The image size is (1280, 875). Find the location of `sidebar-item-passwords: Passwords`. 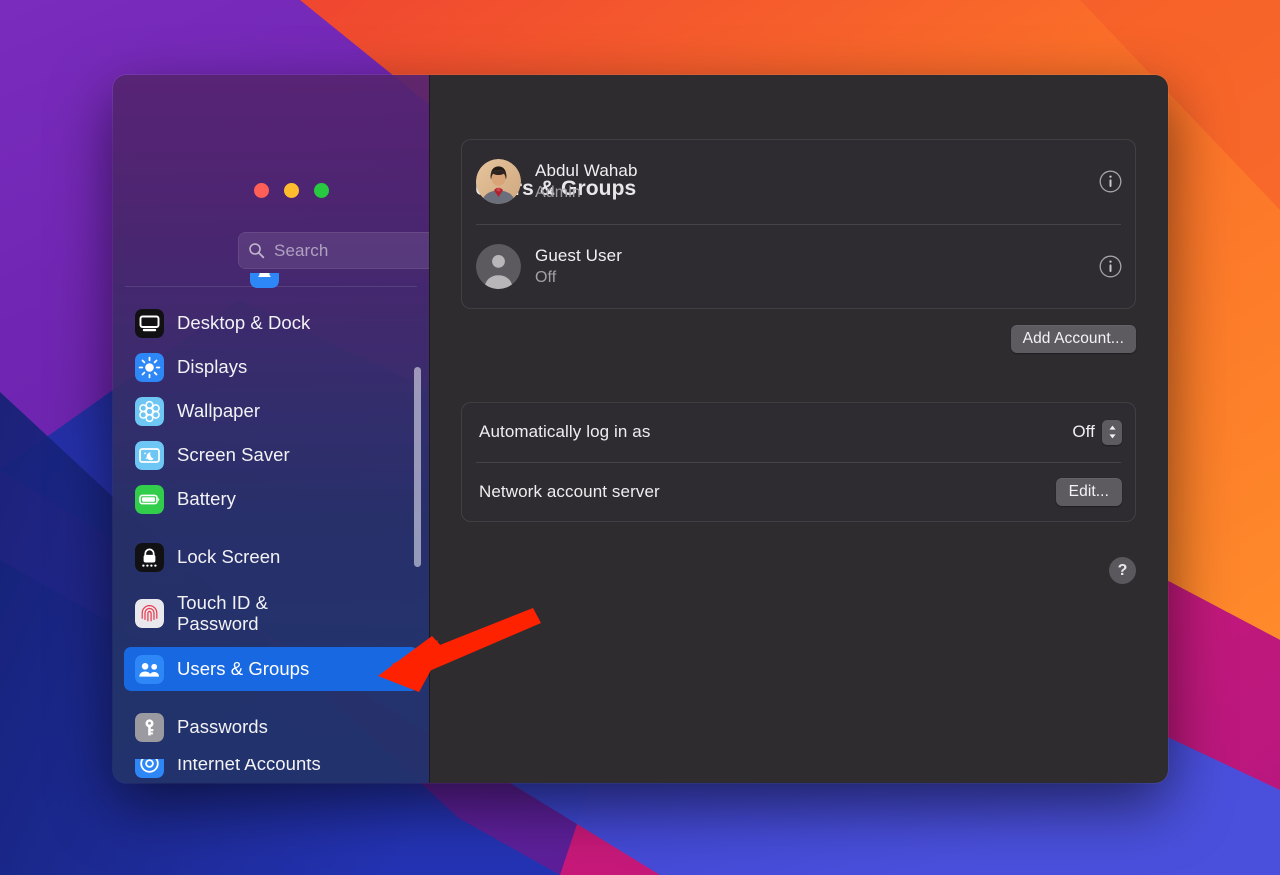

sidebar-item-passwords: Passwords is located at coordinates (271, 727).